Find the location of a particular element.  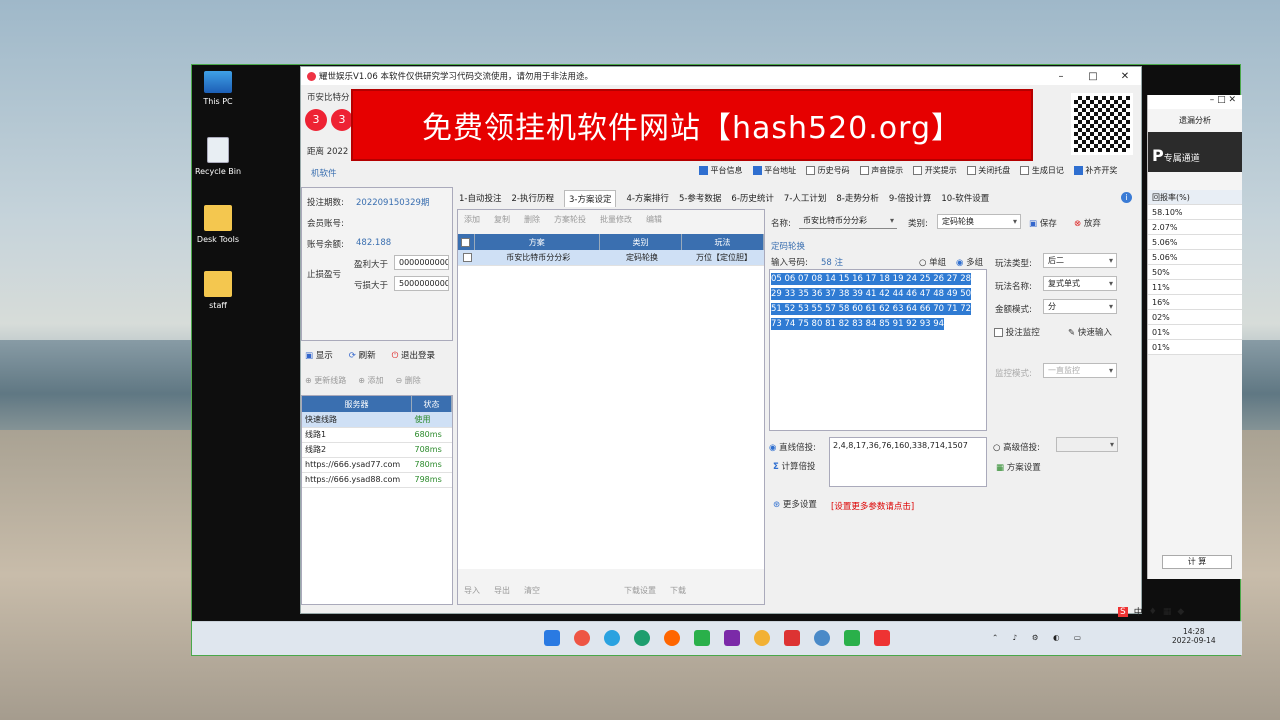

show-button: ▣ 显示 is located at coordinates (319, 355).